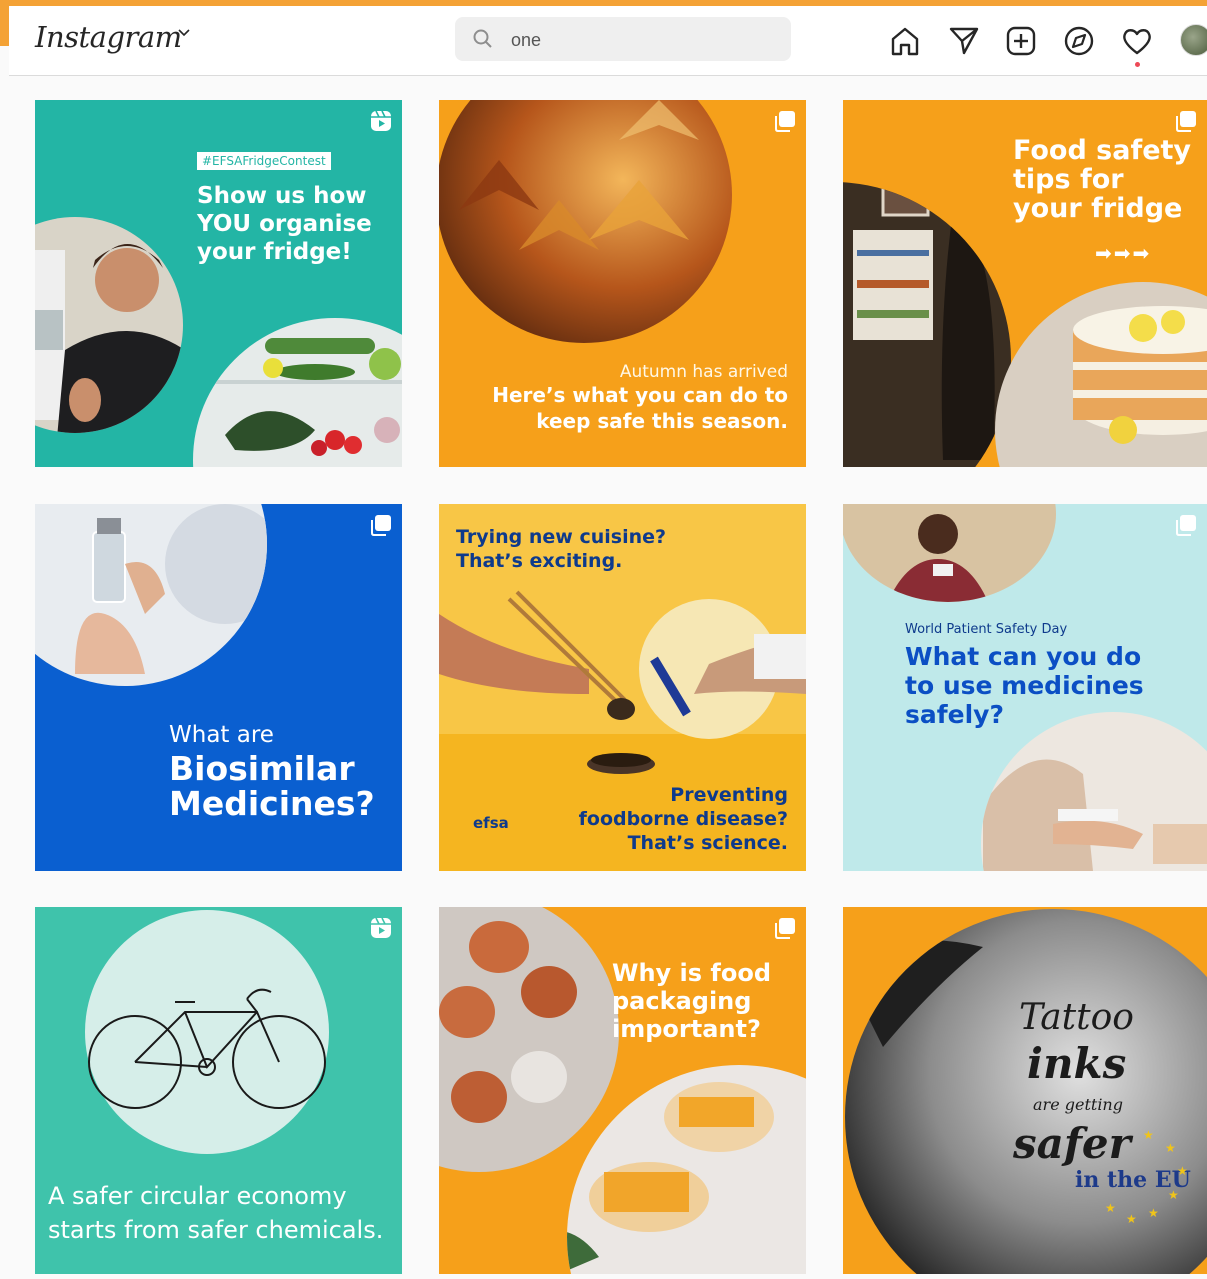 This screenshot has height=1279, width=1207. What do you see at coordinates (218, 687) in the screenshot?
I see `post-biosimilar: What are Biosimilar Medicines?` at bounding box center [218, 687].